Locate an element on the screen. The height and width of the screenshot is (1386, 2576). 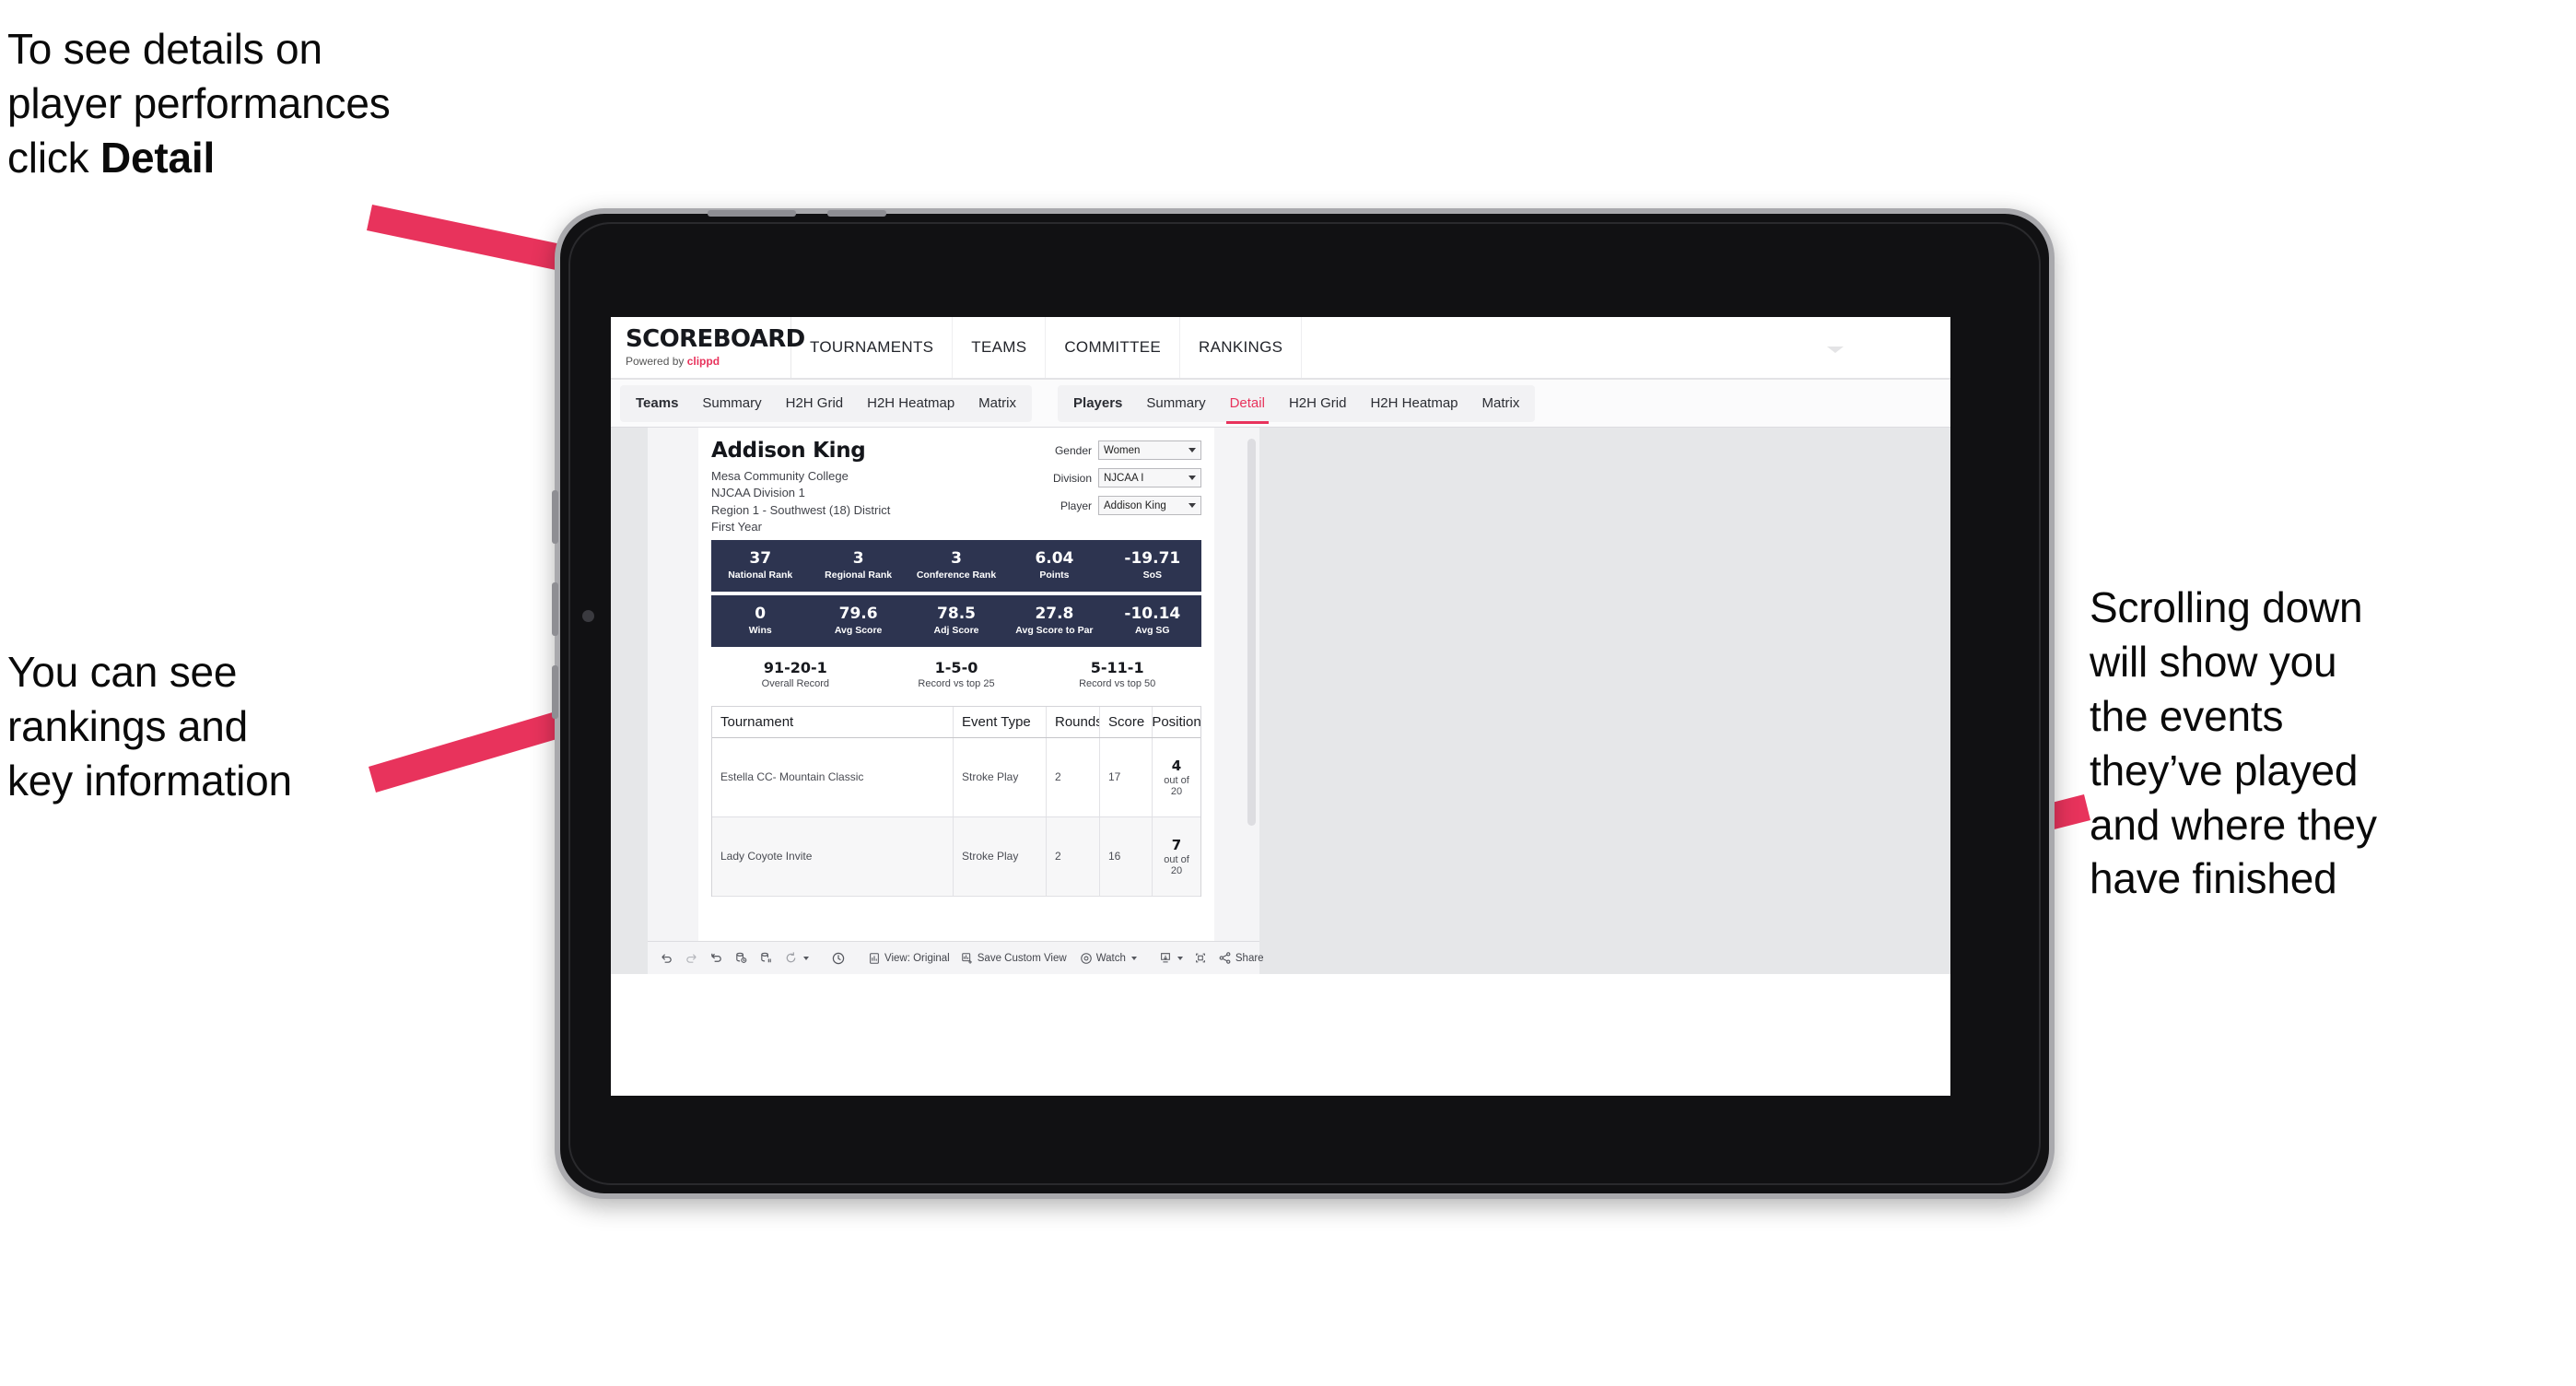
tab-players: Players is located at coordinates (1097, 403).